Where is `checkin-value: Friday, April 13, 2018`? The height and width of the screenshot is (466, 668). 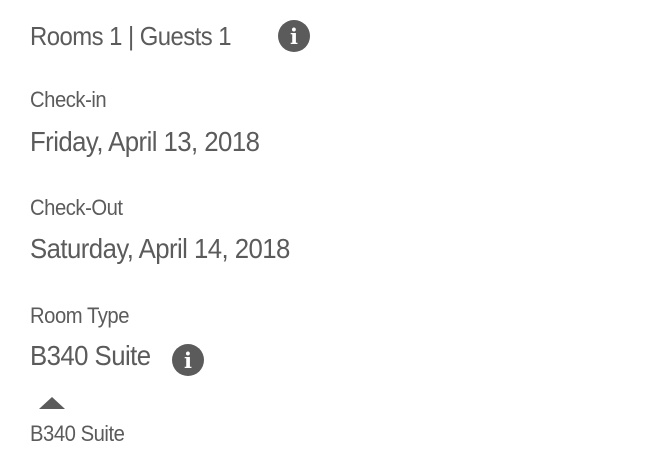 checkin-value: Friday, April 13, 2018 is located at coordinates (145, 141).